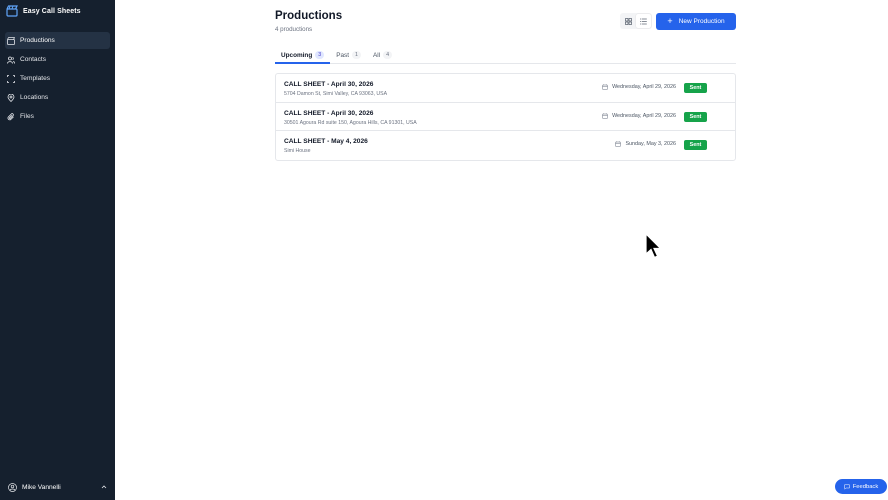  What do you see at coordinates (11, 97) in the screenshot?
I see `map-pin-icon` at bounding box center [11, 97].